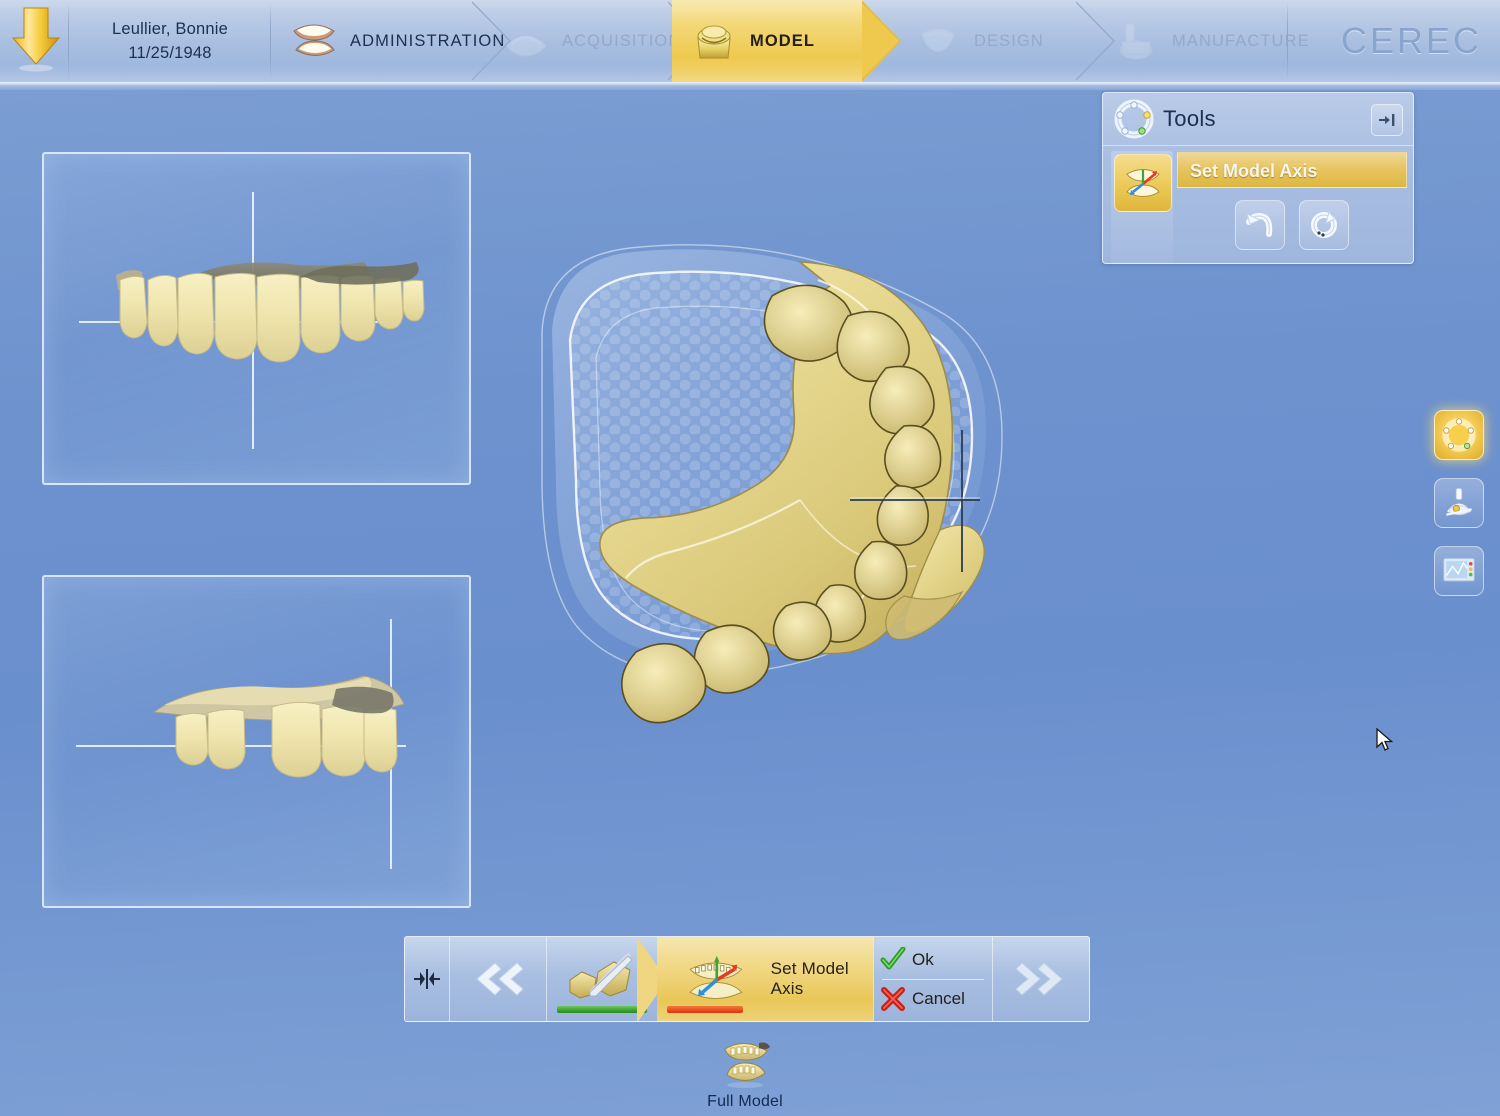 Image resolution: width=1500 pixels, height=1116 pixels. I want to click on double-chevron-right-icon, so click(1039, 979).